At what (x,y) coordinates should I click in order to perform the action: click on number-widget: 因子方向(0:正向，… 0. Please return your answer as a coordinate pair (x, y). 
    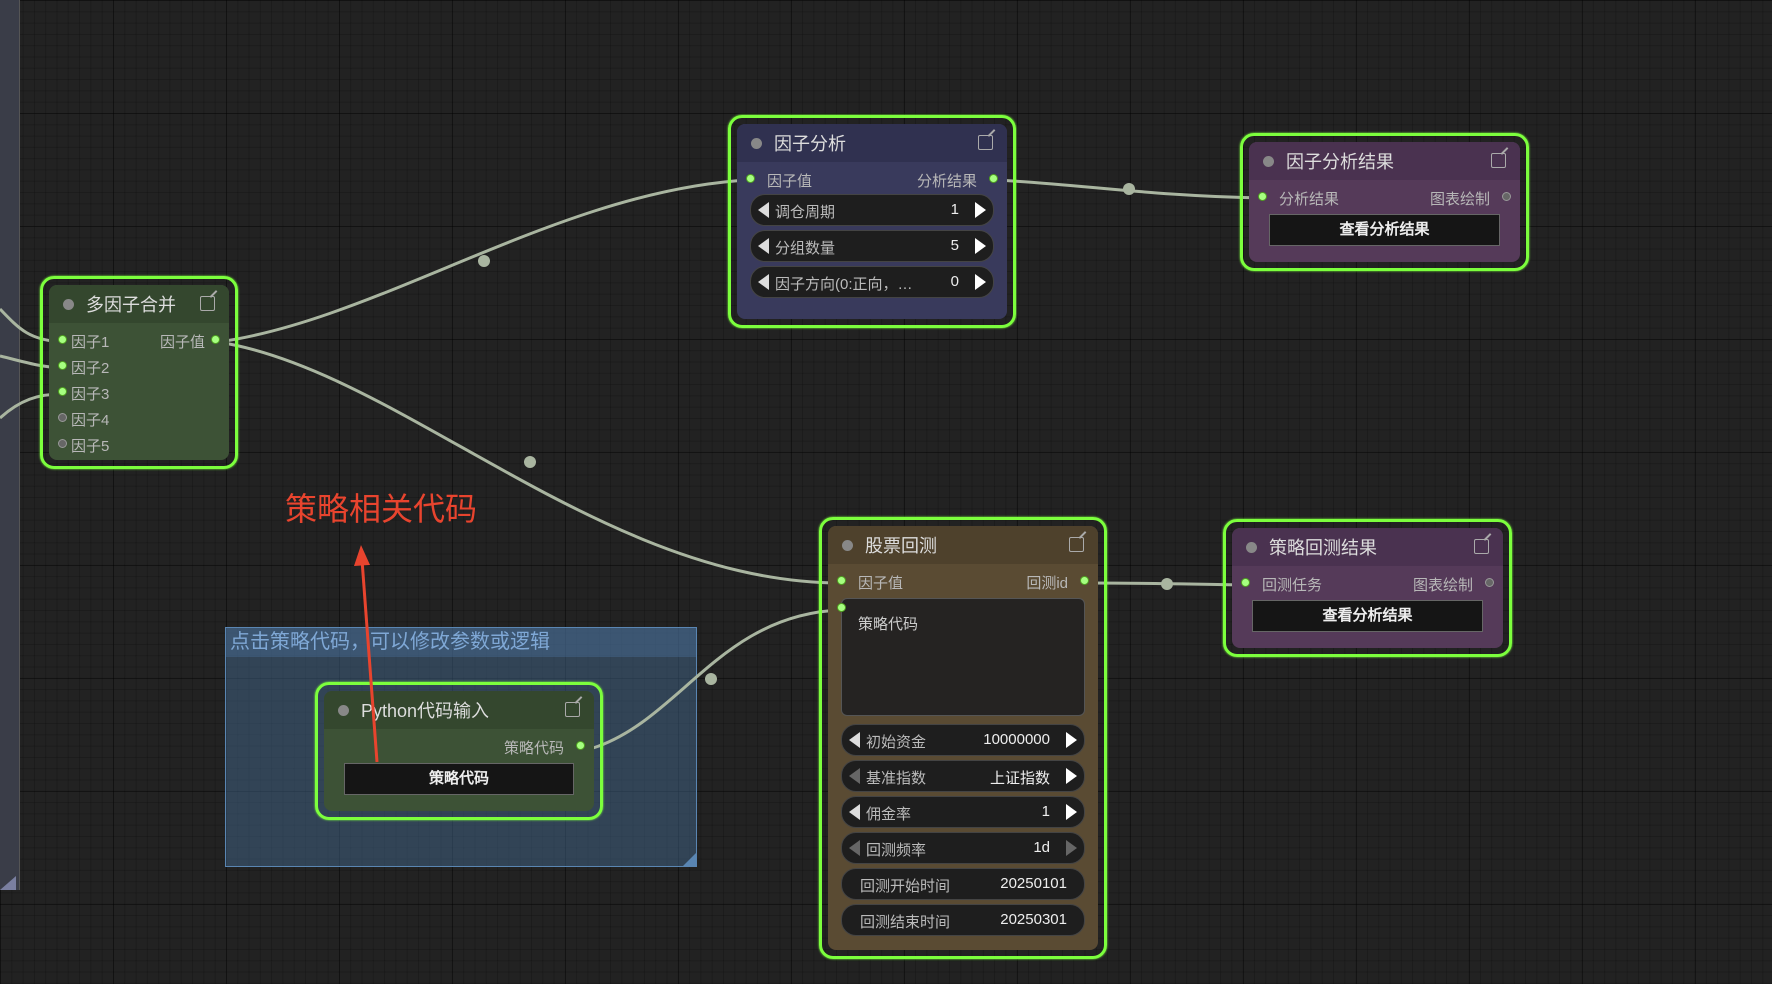
    Looking at the image, I should click on (872, 282).